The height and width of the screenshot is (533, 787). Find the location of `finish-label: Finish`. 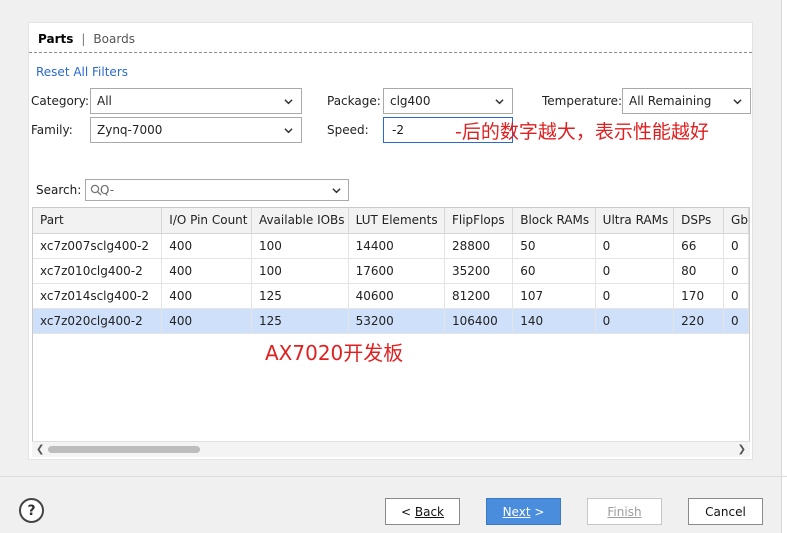

finish-label: Finish is located at coordinates (624, 511).